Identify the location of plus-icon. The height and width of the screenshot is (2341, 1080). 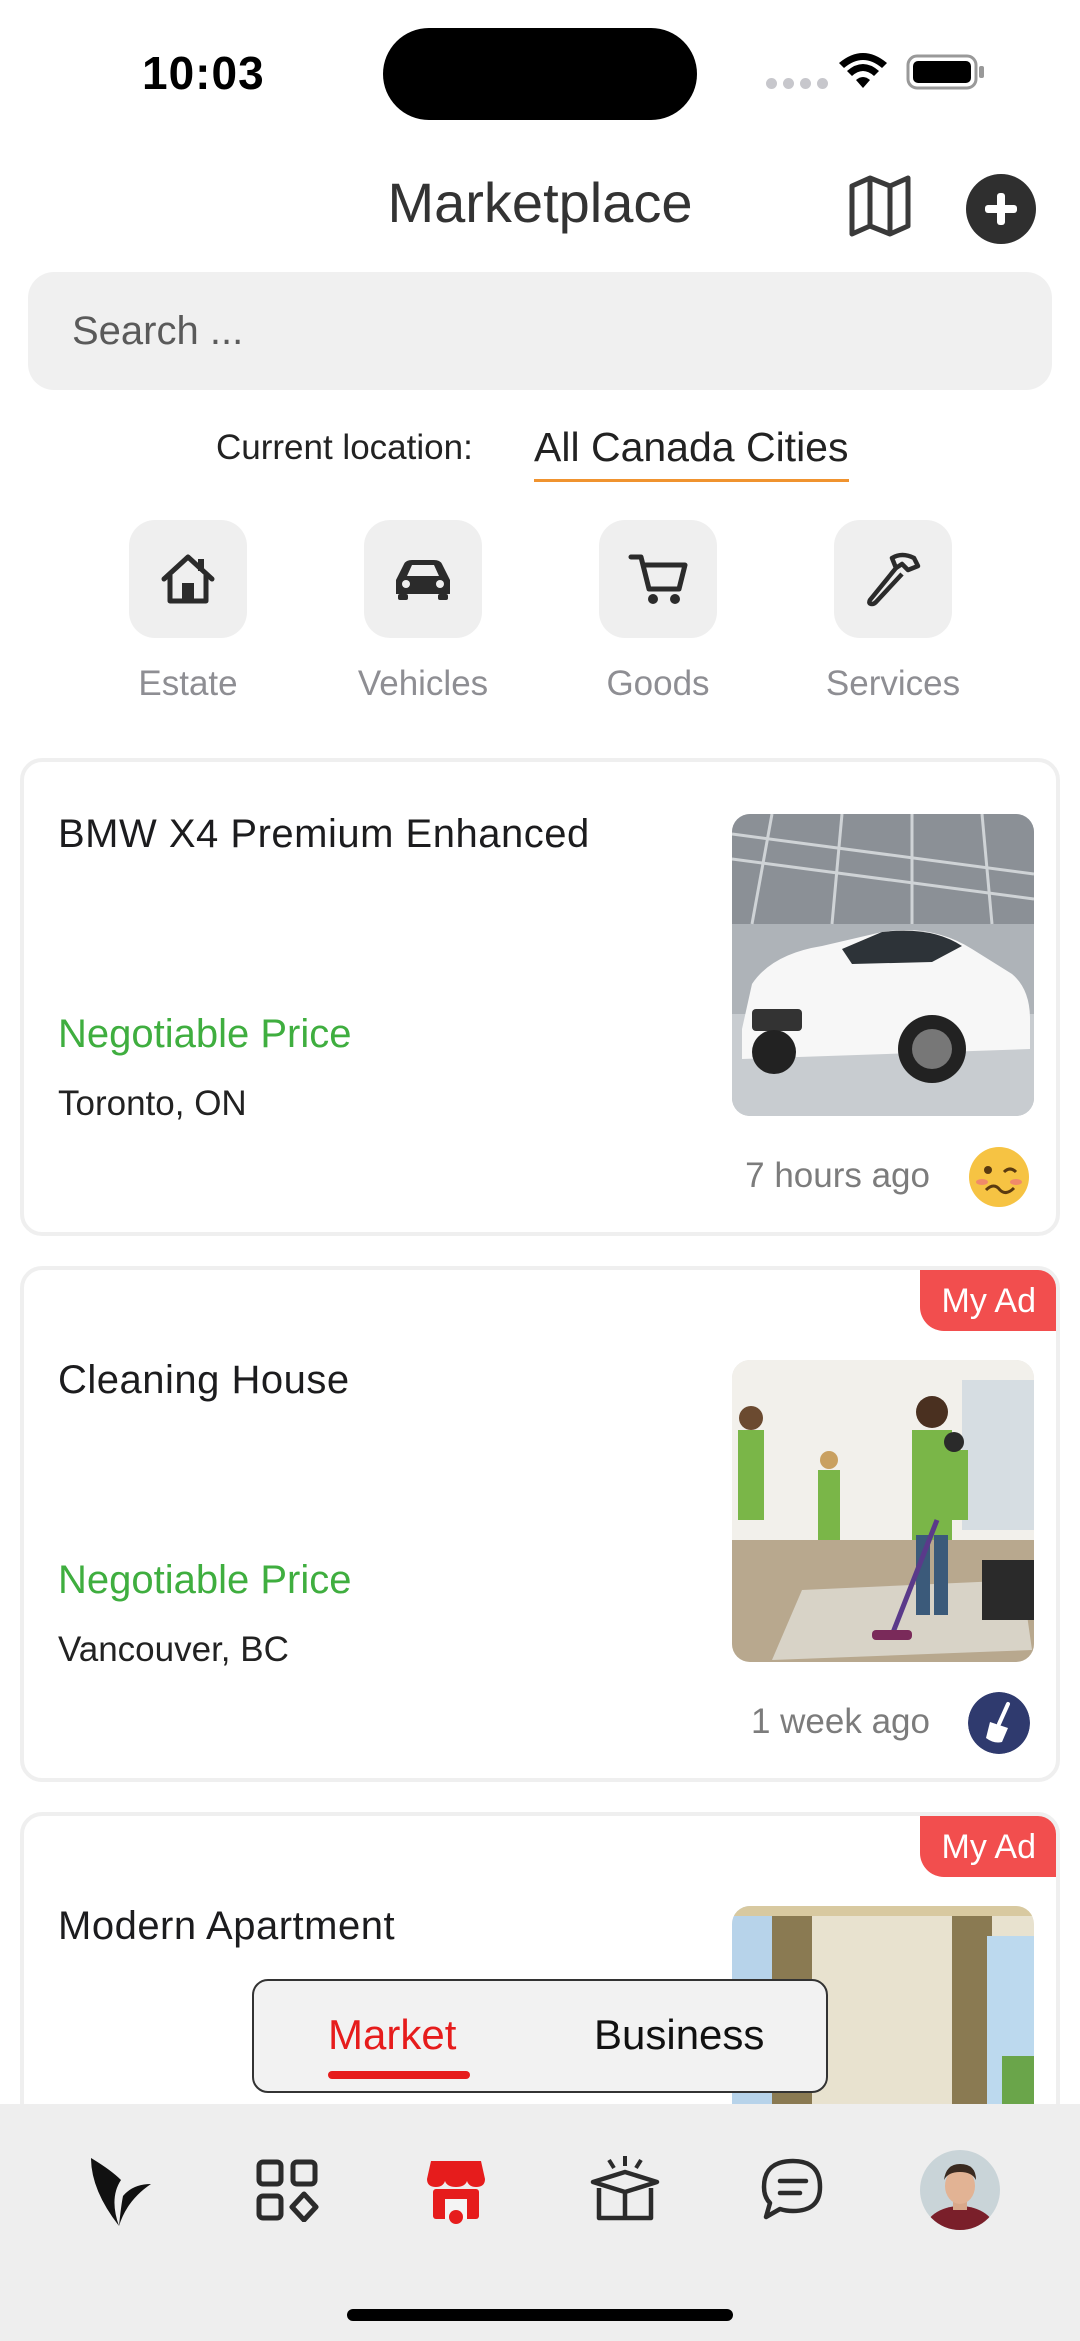
(1001, 209).